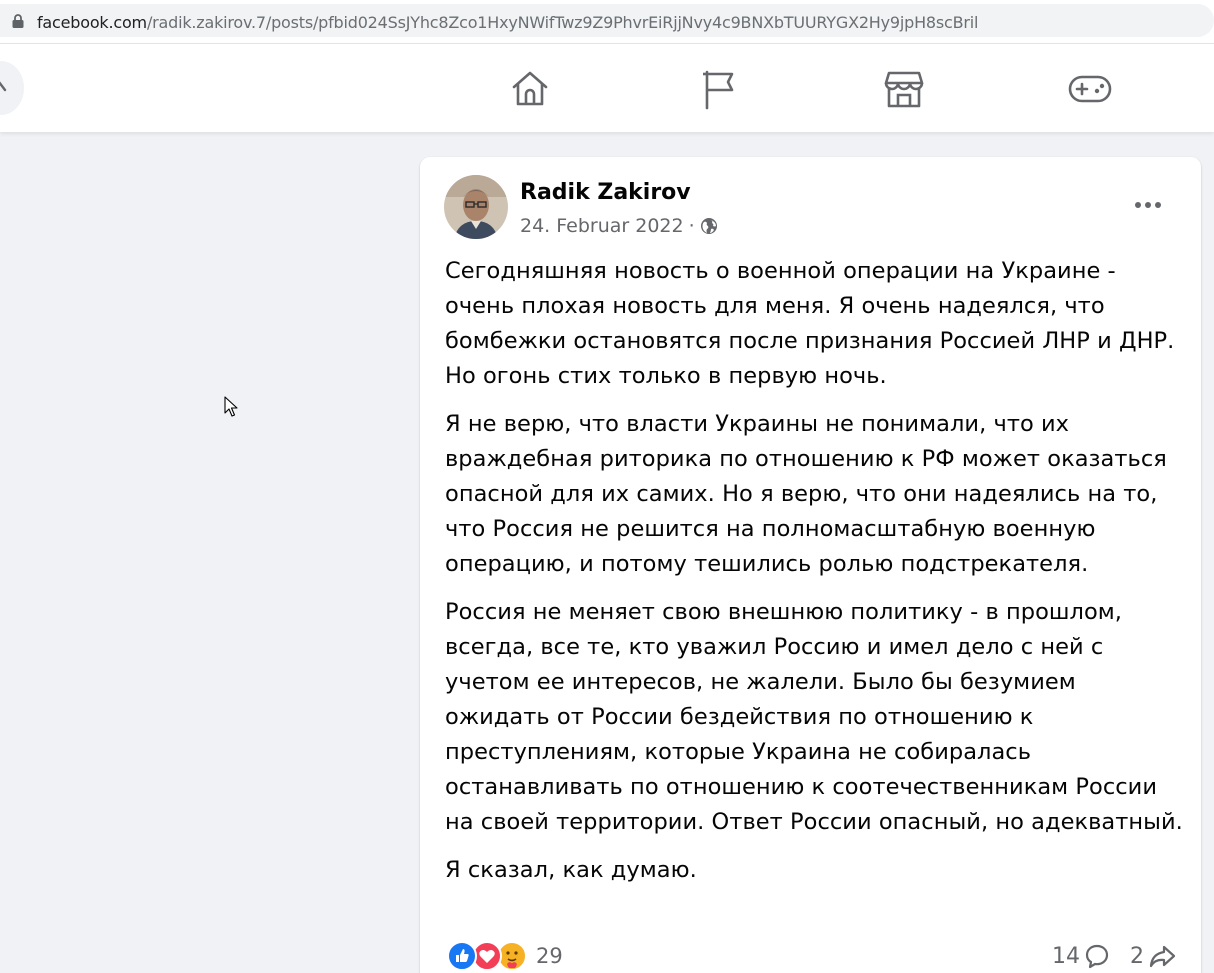  What do you see at coordinates (709, 226) in the screenshot?
I see `globe-icon` at bounding box center [709, 226].